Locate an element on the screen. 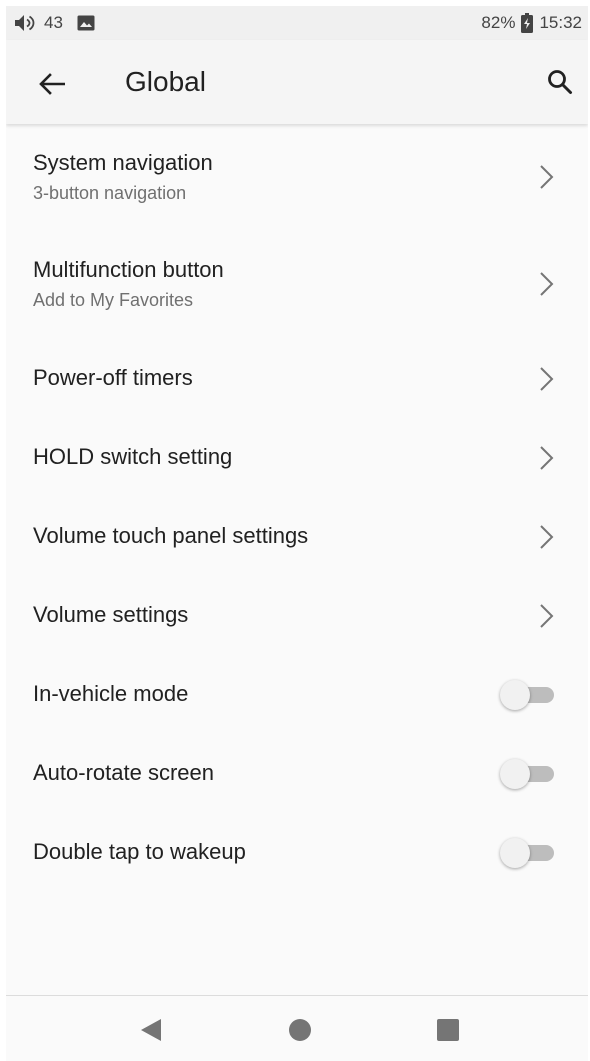 The height and width of the screenshot is (1061, 590). back-button is located at coordinates (52, 84).